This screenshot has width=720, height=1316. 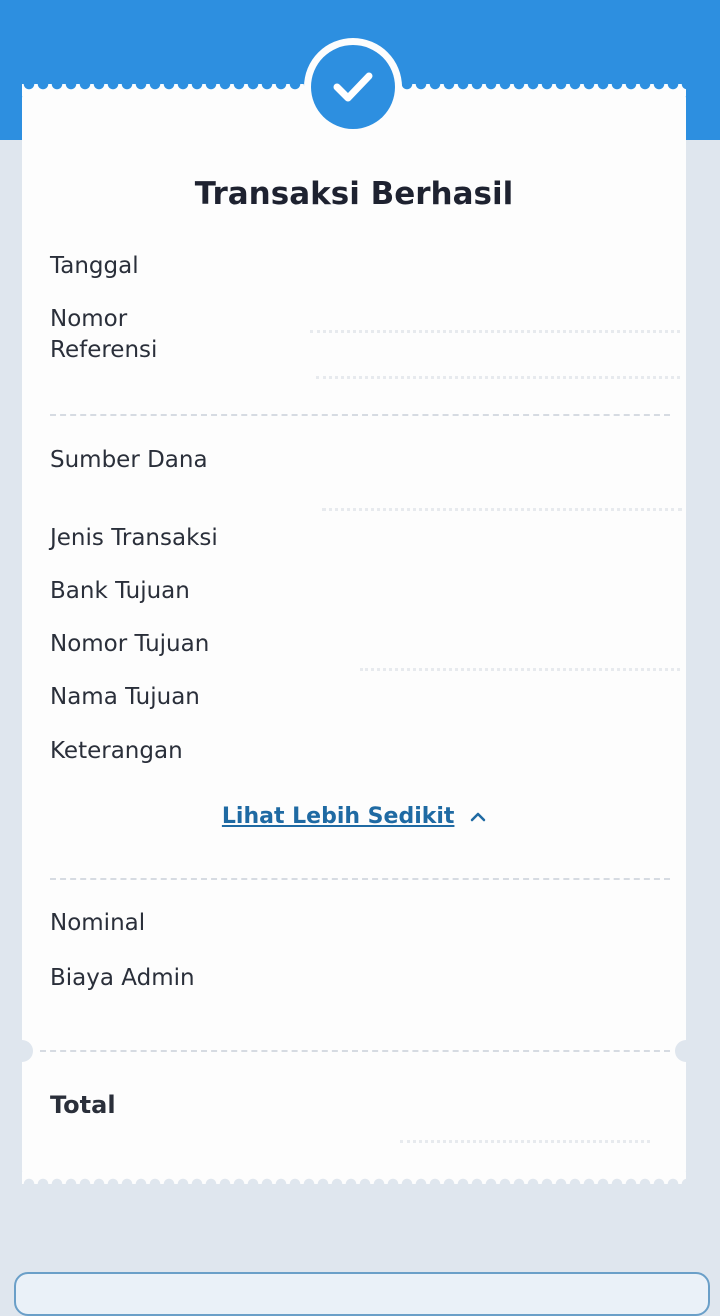 What do you see at coordinates (83, 1105) in the screenshot?
I see `total-label: Total` at bounding box center [83, 1105].